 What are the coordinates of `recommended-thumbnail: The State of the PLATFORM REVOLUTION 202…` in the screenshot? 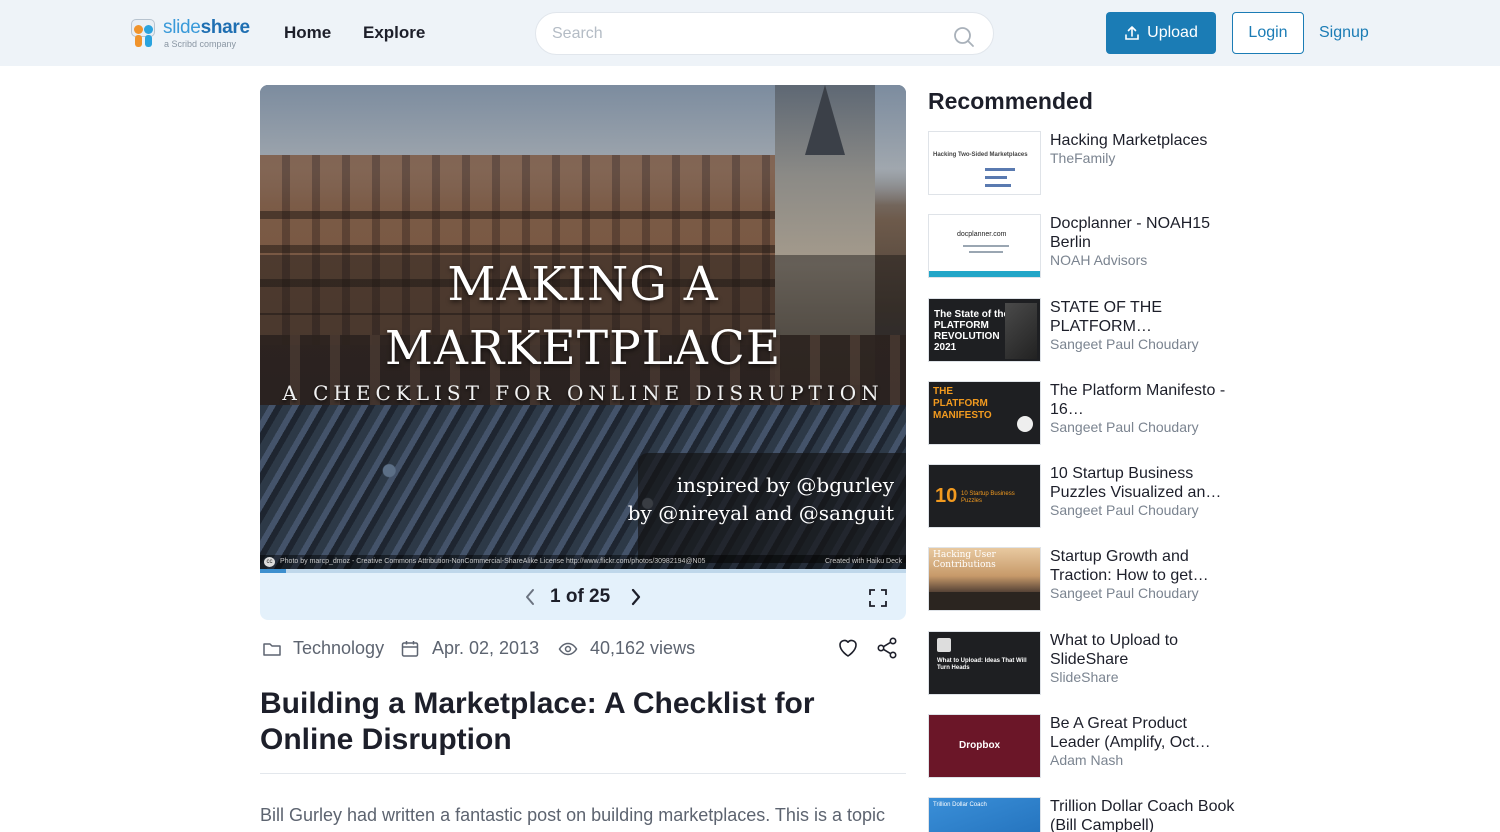 It's located at (984, 330).